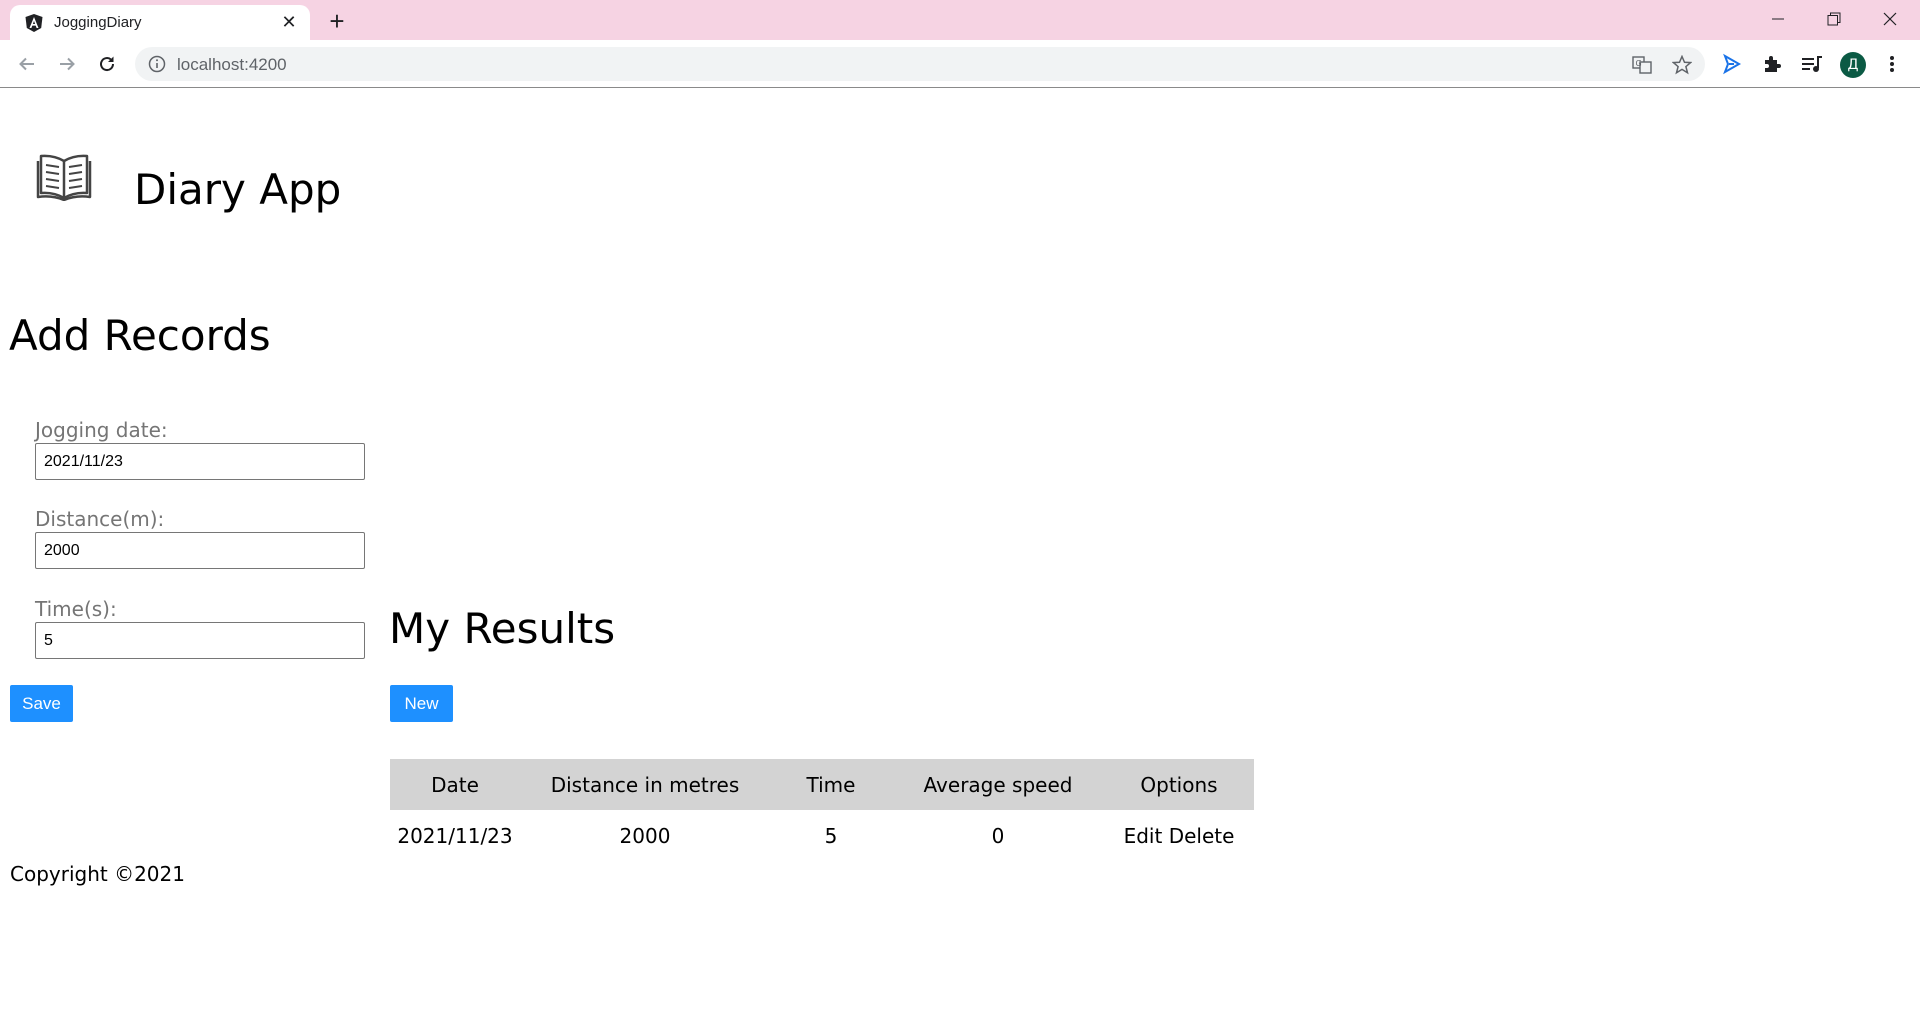 This screenshot has width=1920, height=1030. Describe the element at coordinates (822, 836) in the screenshot. I see `table-row: 2021/11/23 2000 5 0 Edit Delete` at that location.